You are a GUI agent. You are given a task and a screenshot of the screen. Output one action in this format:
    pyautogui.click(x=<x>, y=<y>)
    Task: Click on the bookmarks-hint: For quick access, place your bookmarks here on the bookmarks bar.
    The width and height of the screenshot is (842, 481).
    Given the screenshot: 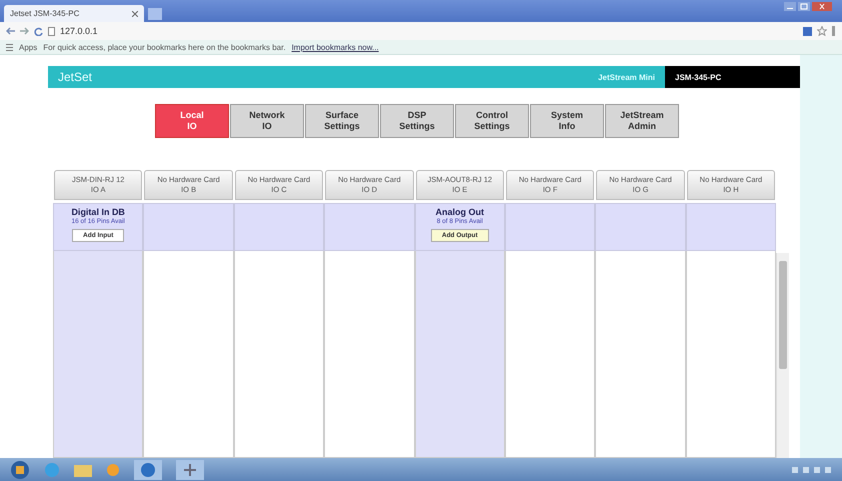 What is the action you would take?
    pyautogui.click(x=164, y=47)
    